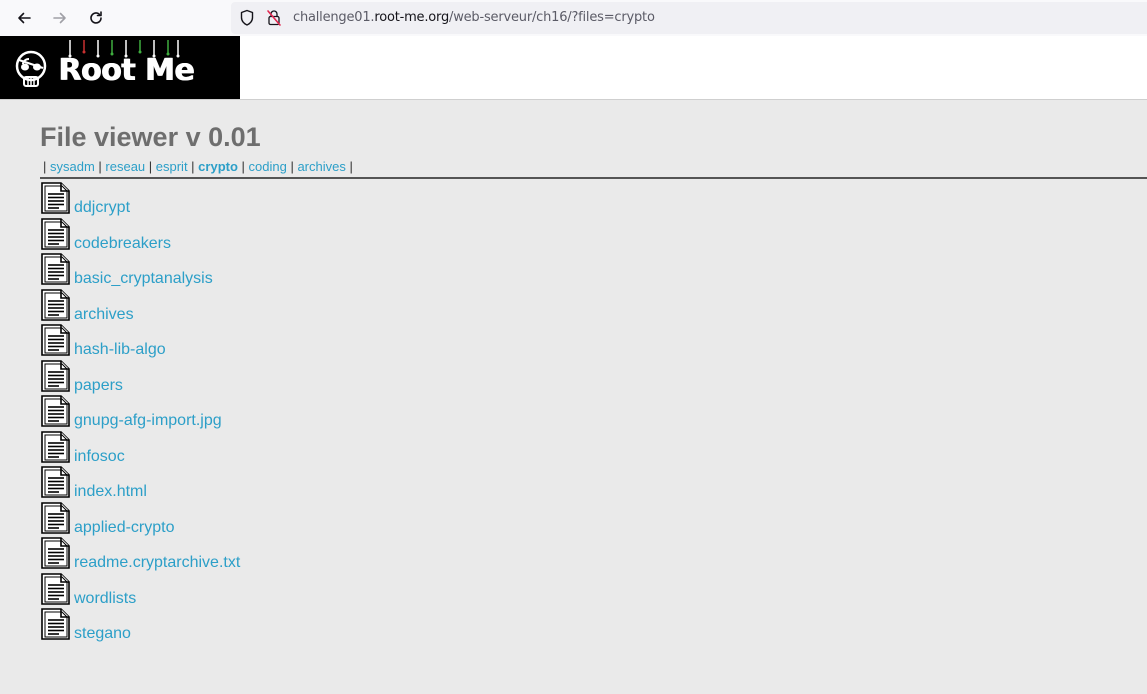 Image resolution: width=1147 pixels, height=694 pixels. I want to click on insecure-lock-icon, so click(274, 18).